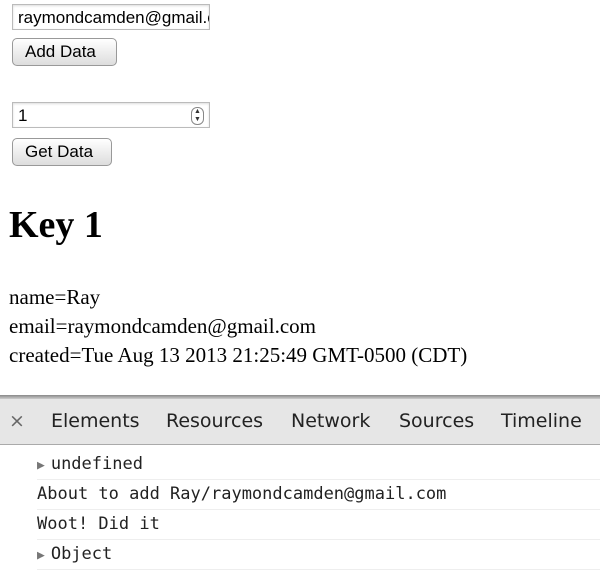 This screenshot has height=571, width=600. What do you see at coordinates (98, 524) in the screenshot?
I see `console-text: Woot! Did it` at bounding box center [98, 524].